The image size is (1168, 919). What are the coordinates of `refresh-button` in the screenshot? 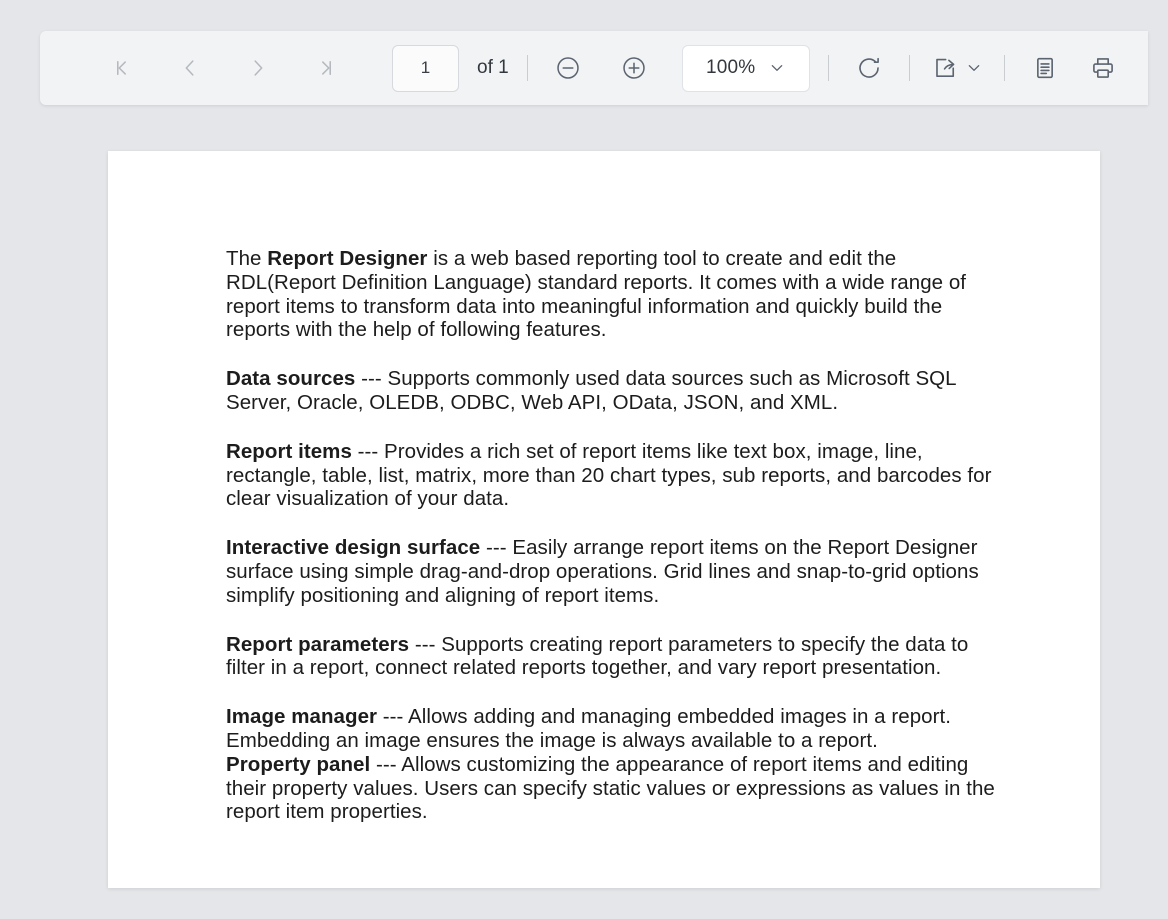 It's located at (869, 68).